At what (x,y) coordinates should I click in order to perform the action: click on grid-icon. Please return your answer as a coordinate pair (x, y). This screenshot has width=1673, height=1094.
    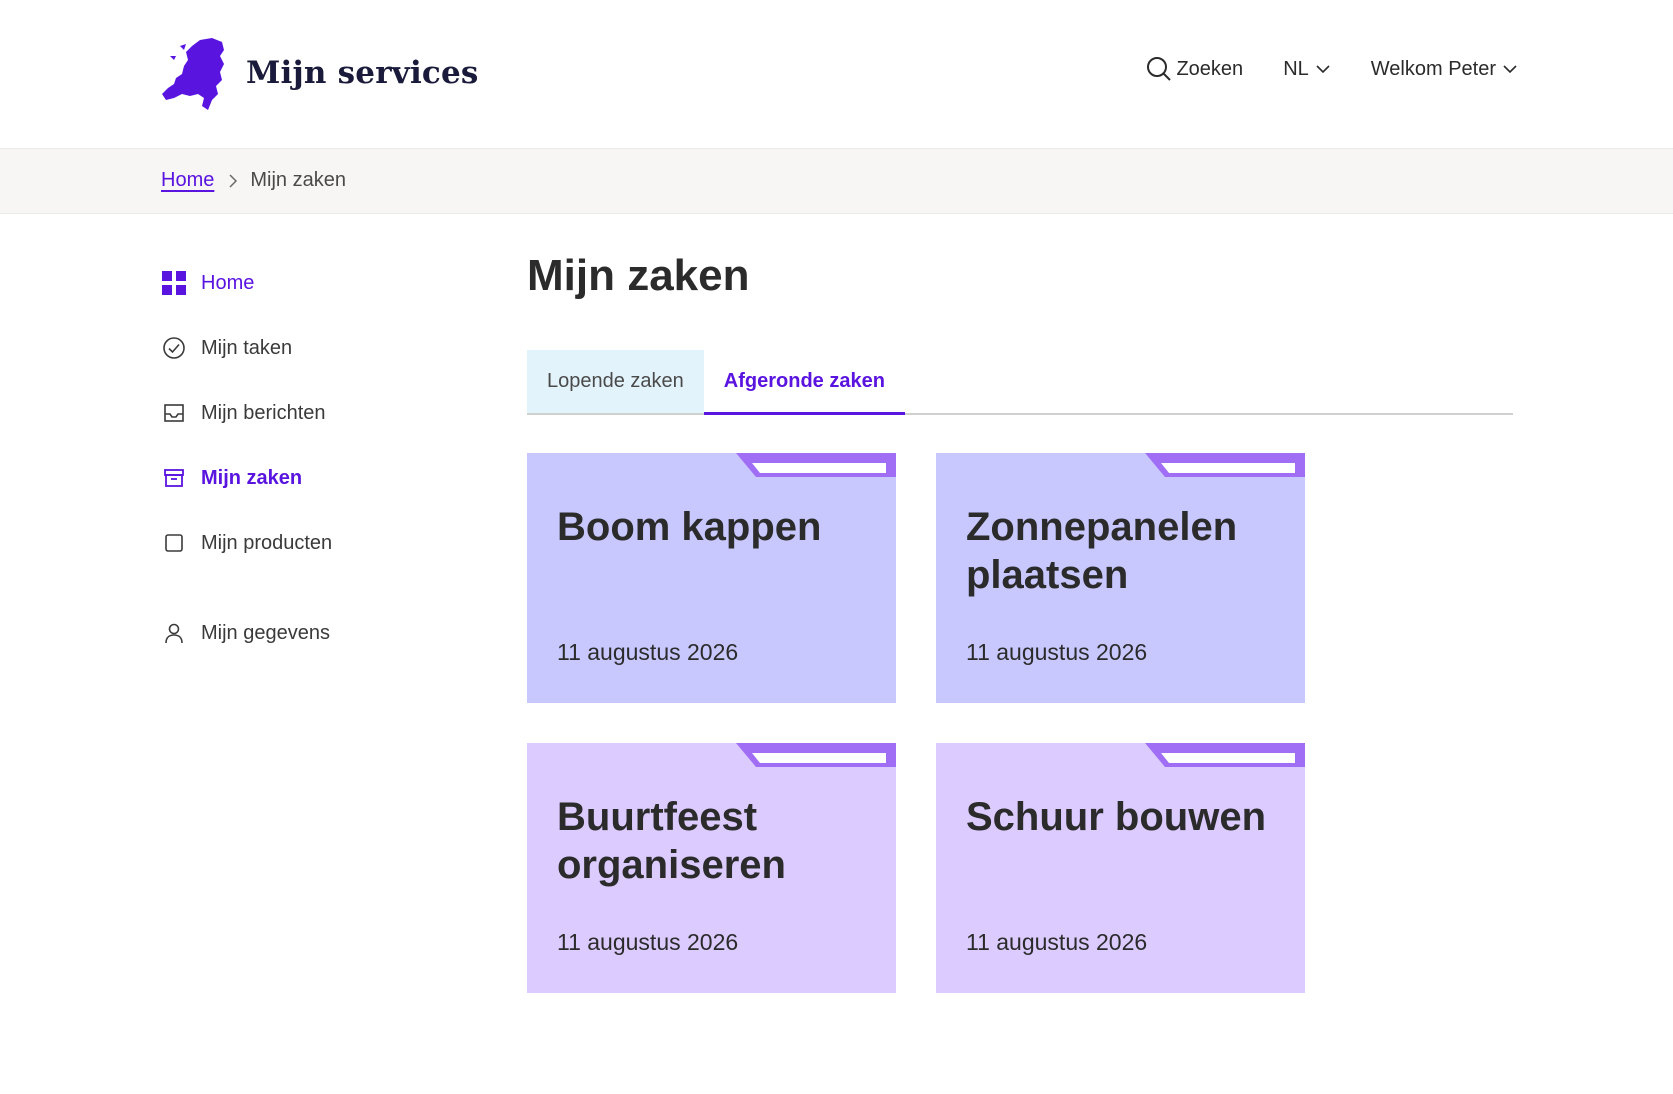
    Looking at the image, I should click on (174, 283).